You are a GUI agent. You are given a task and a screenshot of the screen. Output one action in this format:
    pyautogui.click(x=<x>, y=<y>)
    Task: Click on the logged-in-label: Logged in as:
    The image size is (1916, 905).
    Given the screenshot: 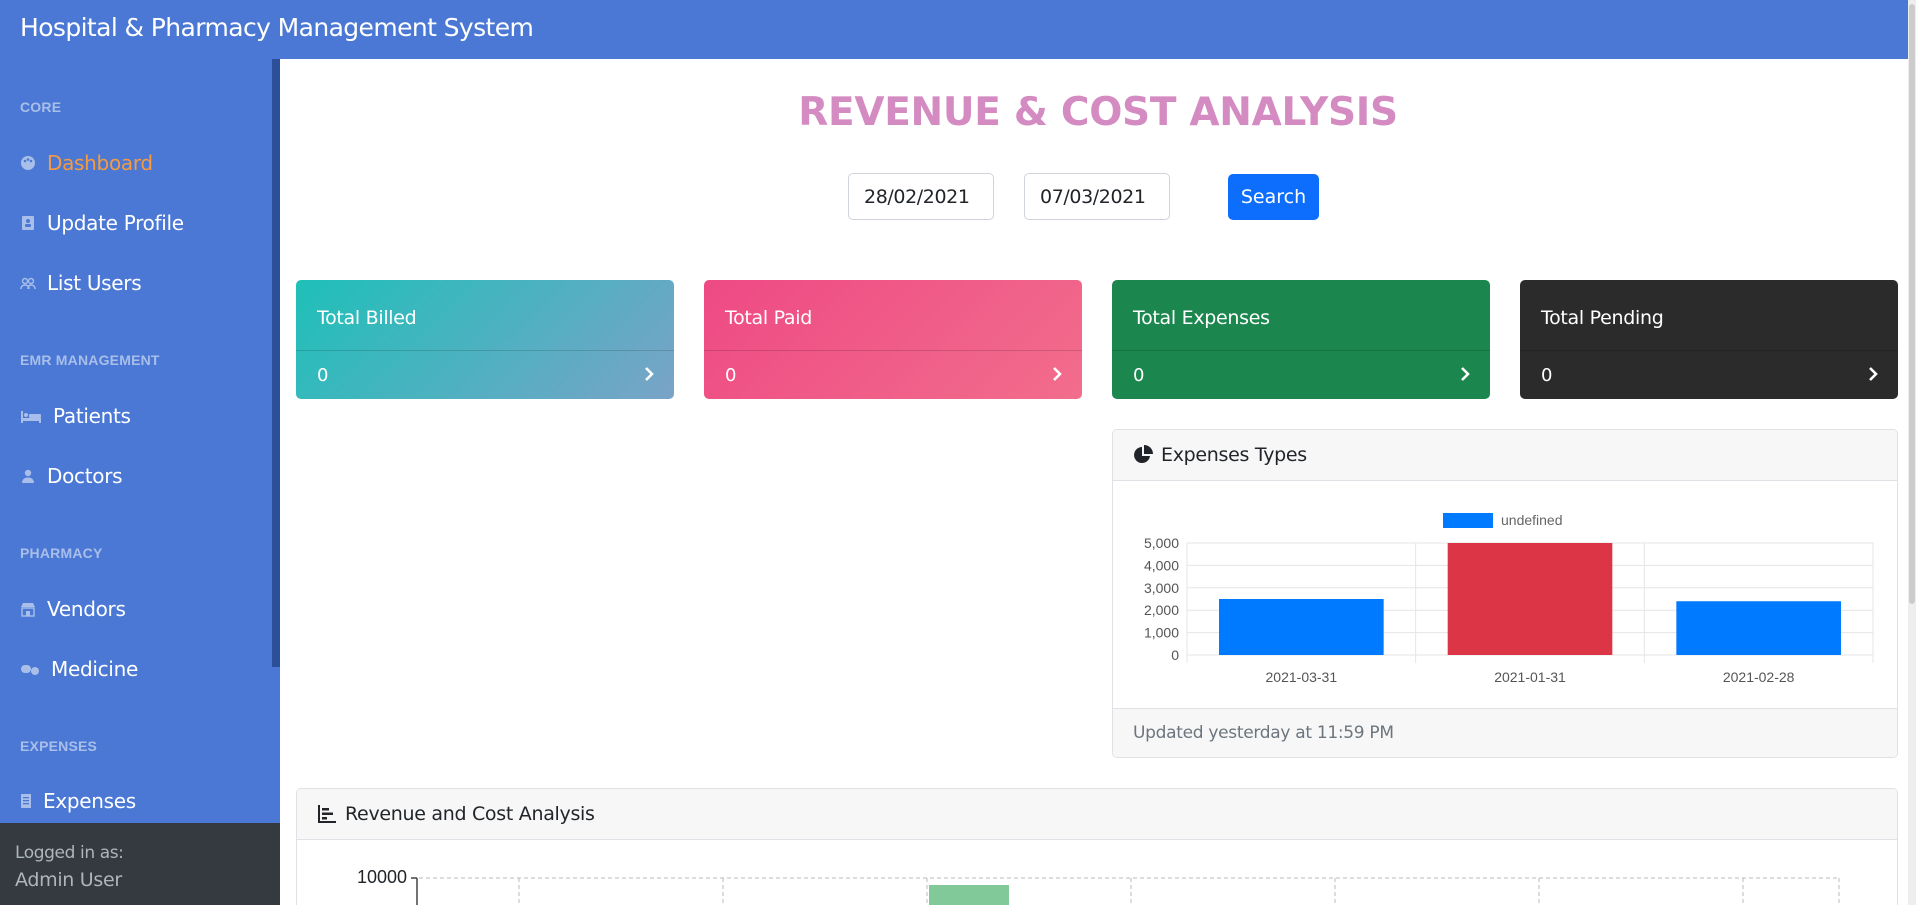 What is the action you would take?
    pyautogui.click(x=69, y=853)
    